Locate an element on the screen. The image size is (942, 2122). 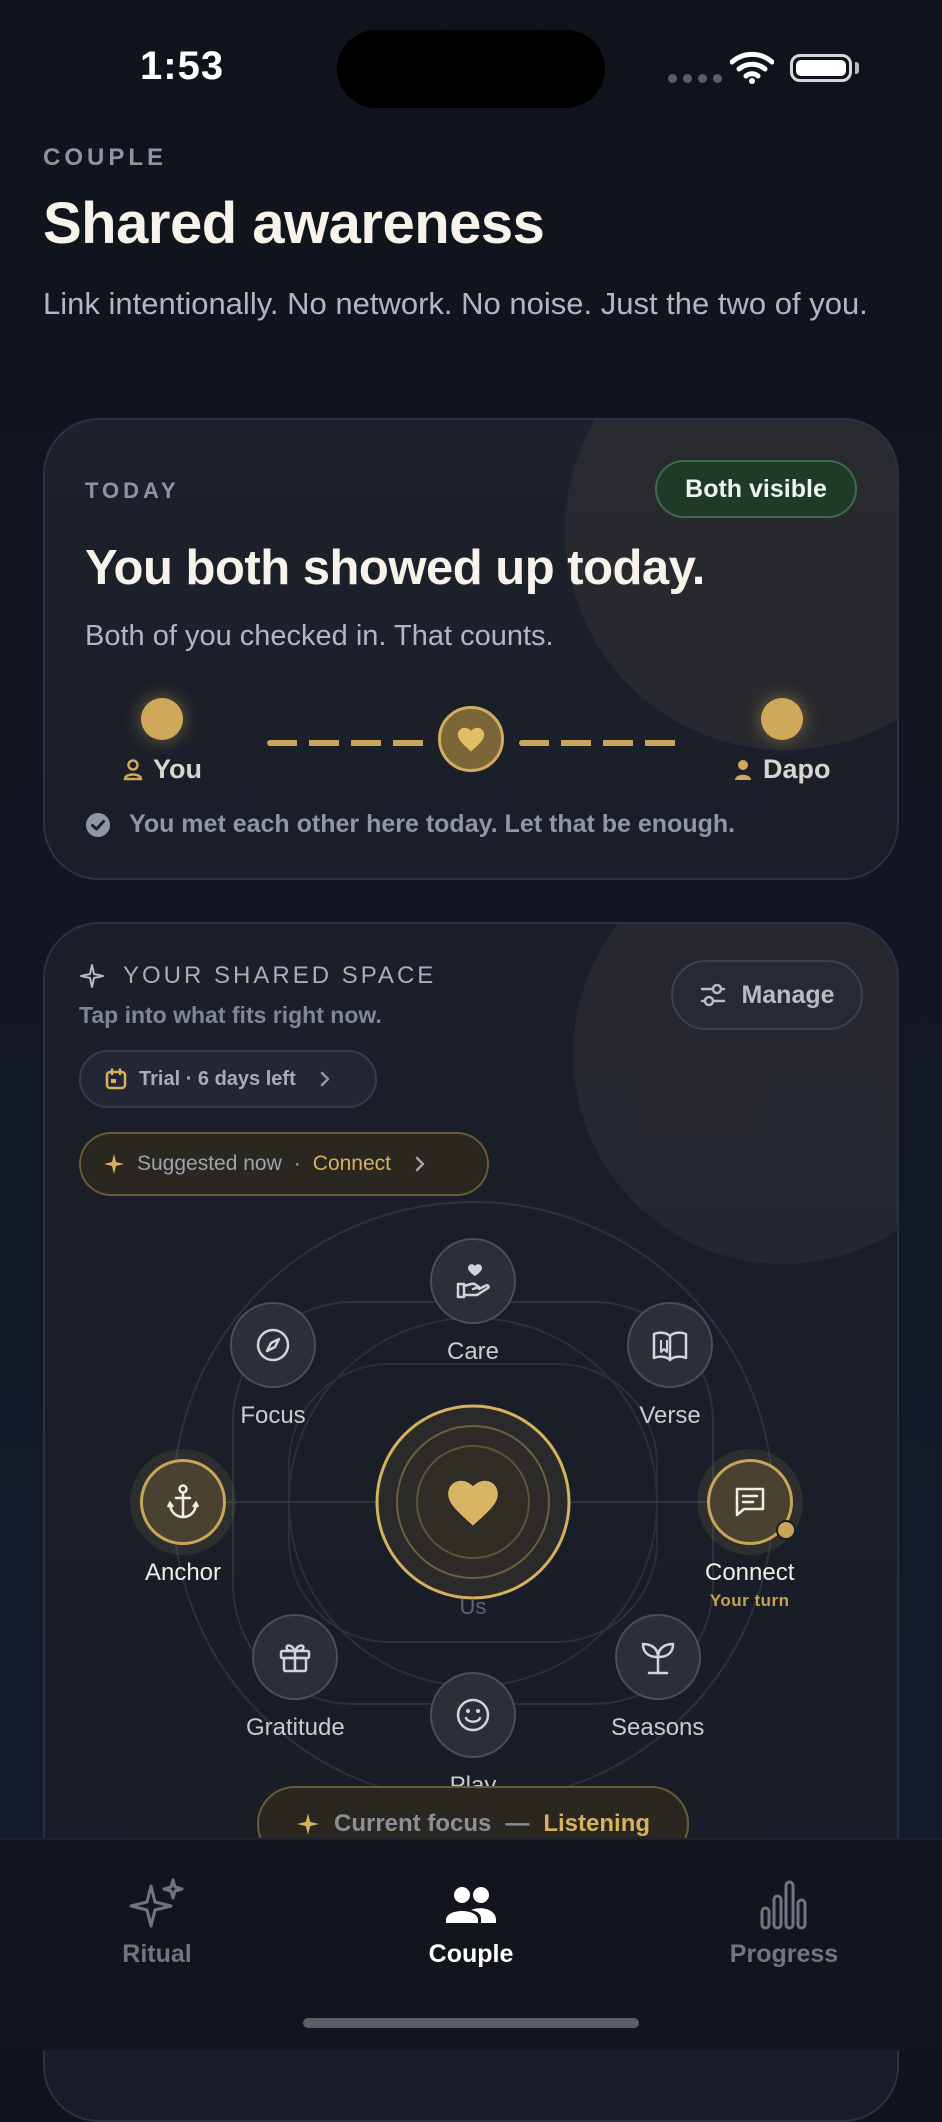
node-gratitude: Gratitude is located at coordinates (295, 1678).